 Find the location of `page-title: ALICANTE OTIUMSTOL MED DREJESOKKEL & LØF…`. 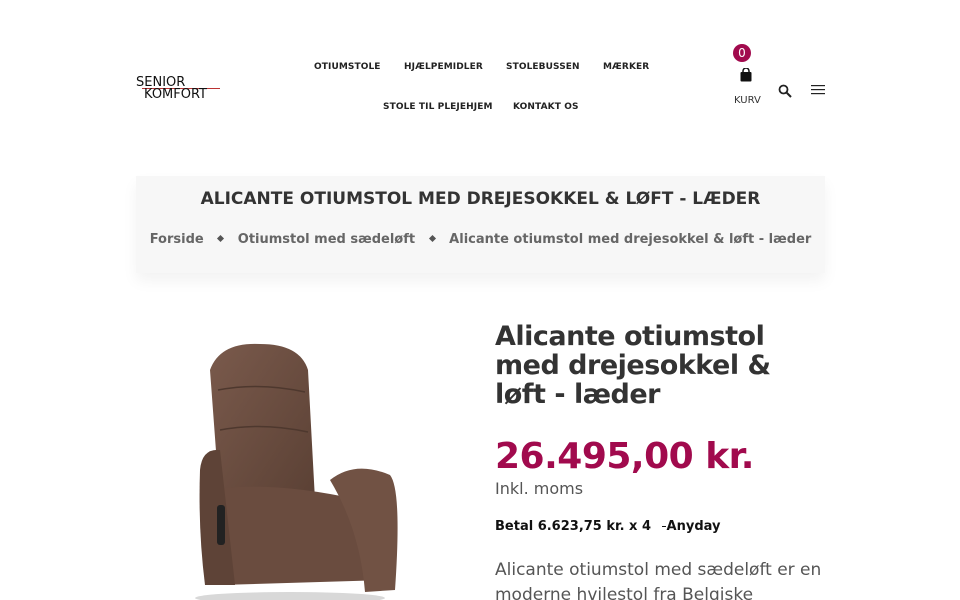

page-title: ALICANTE OTIUMSTOL MED DREJESOKKEL & LØF… is located at coordinates (480, 199).